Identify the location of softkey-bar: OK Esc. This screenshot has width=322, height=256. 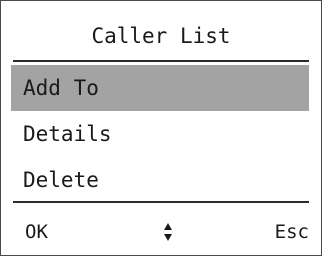
(161, 232).